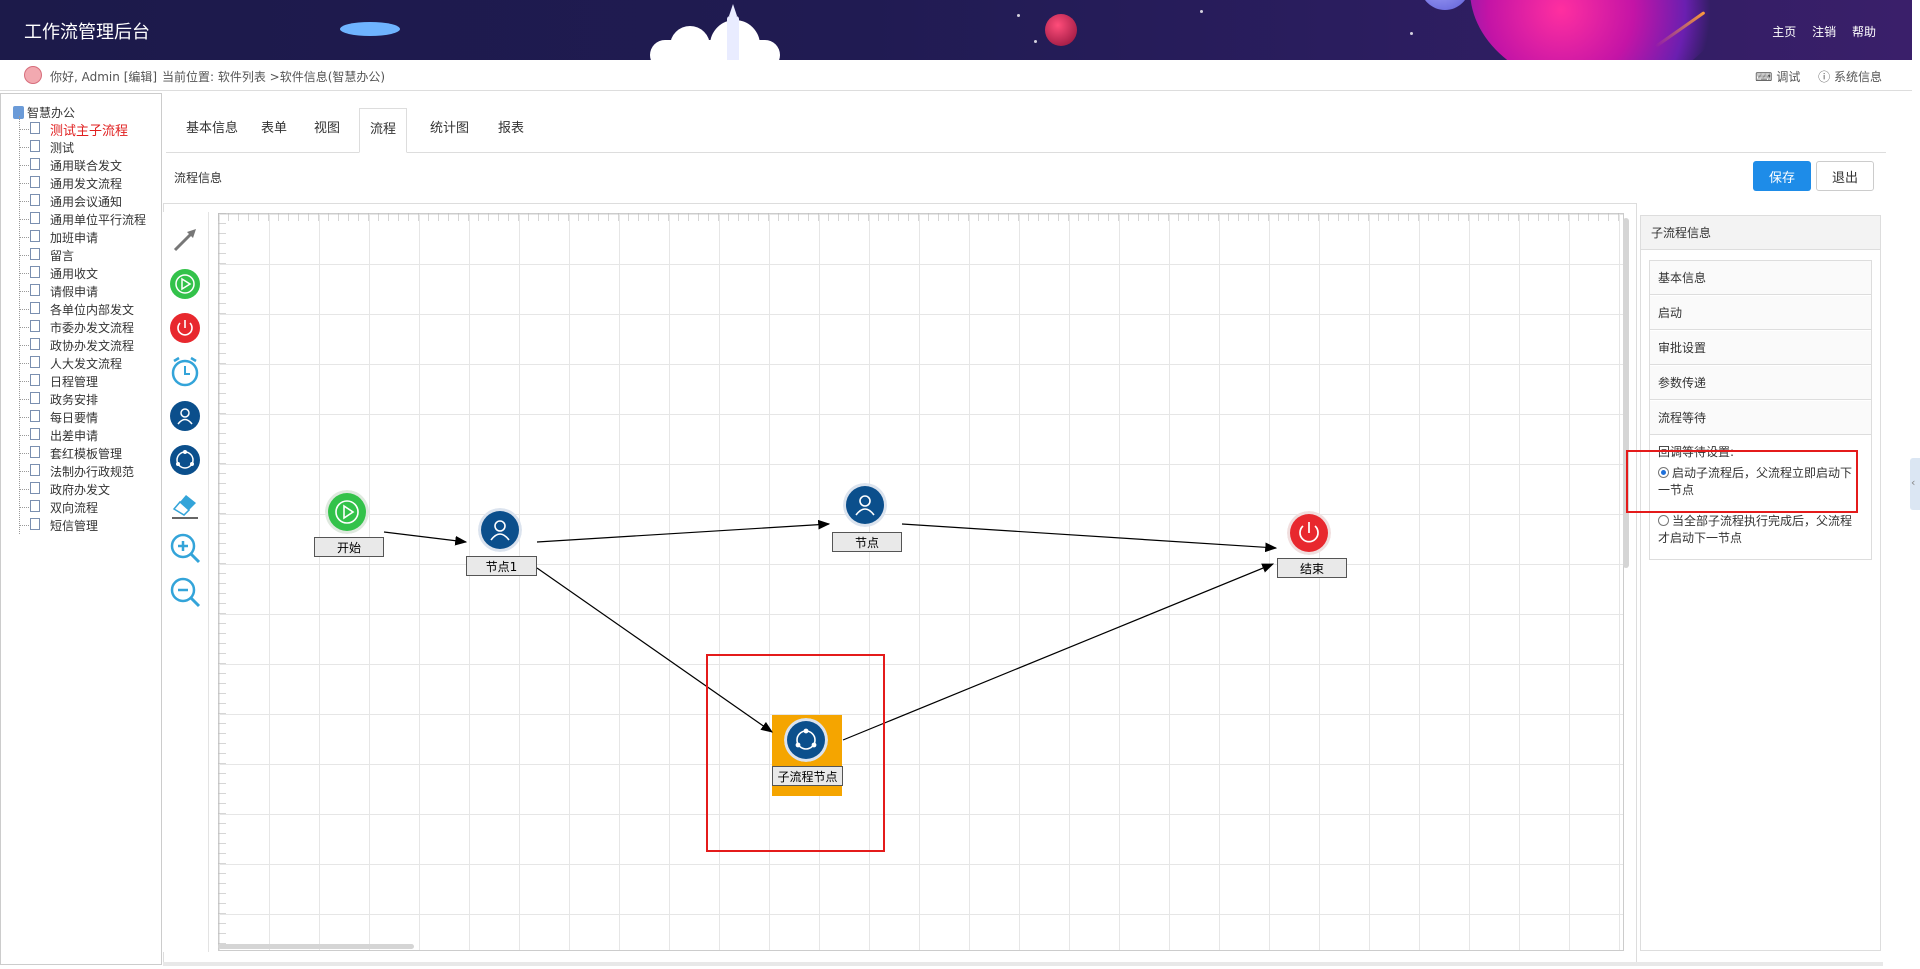 Image resolution: width=1920 pixels, height=969 pixels. I want to click on callback-wait-label: 回调等待设置:, so click(1696, 452).